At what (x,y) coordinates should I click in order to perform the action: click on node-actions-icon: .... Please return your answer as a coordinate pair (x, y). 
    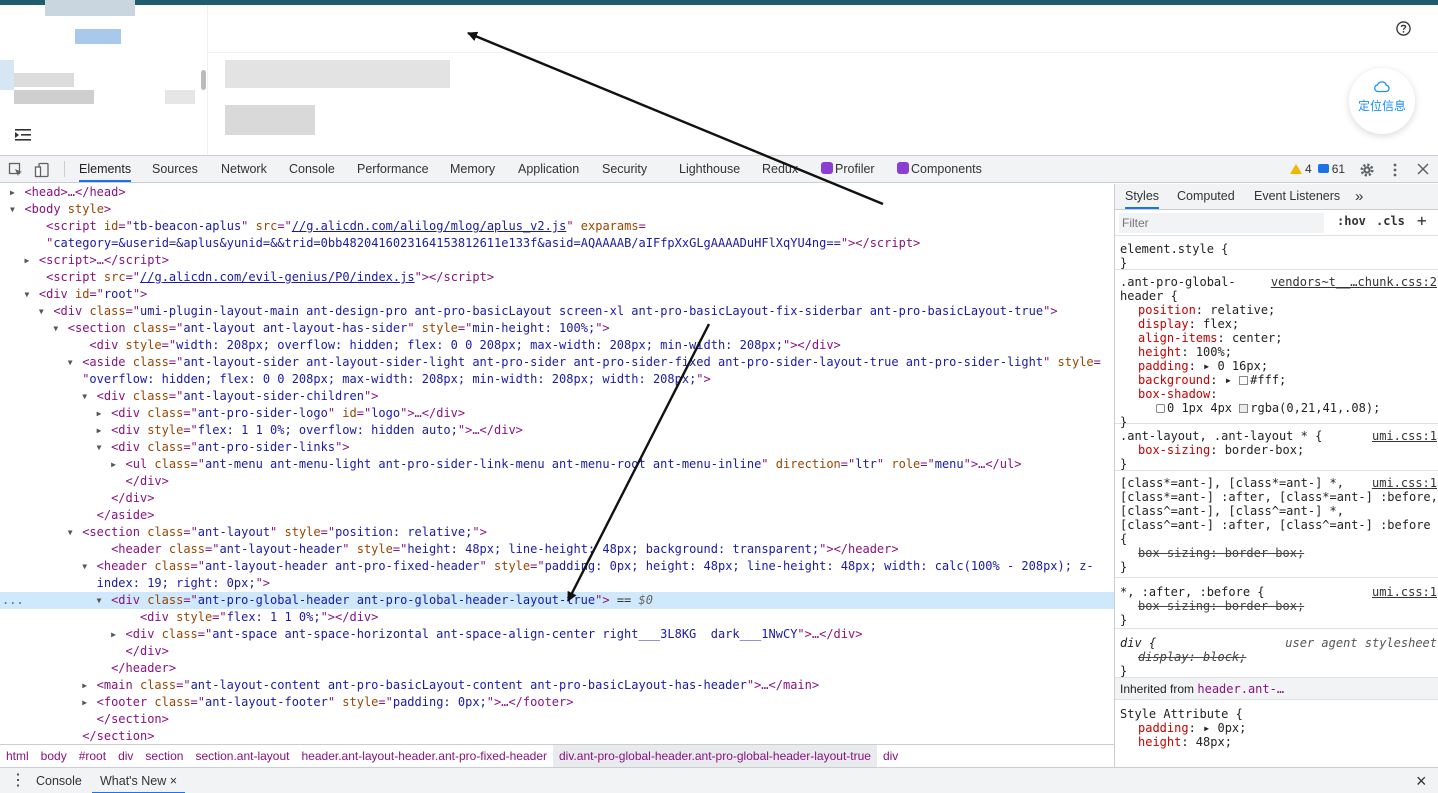
    Looking at the image, I should click on (13, 600).